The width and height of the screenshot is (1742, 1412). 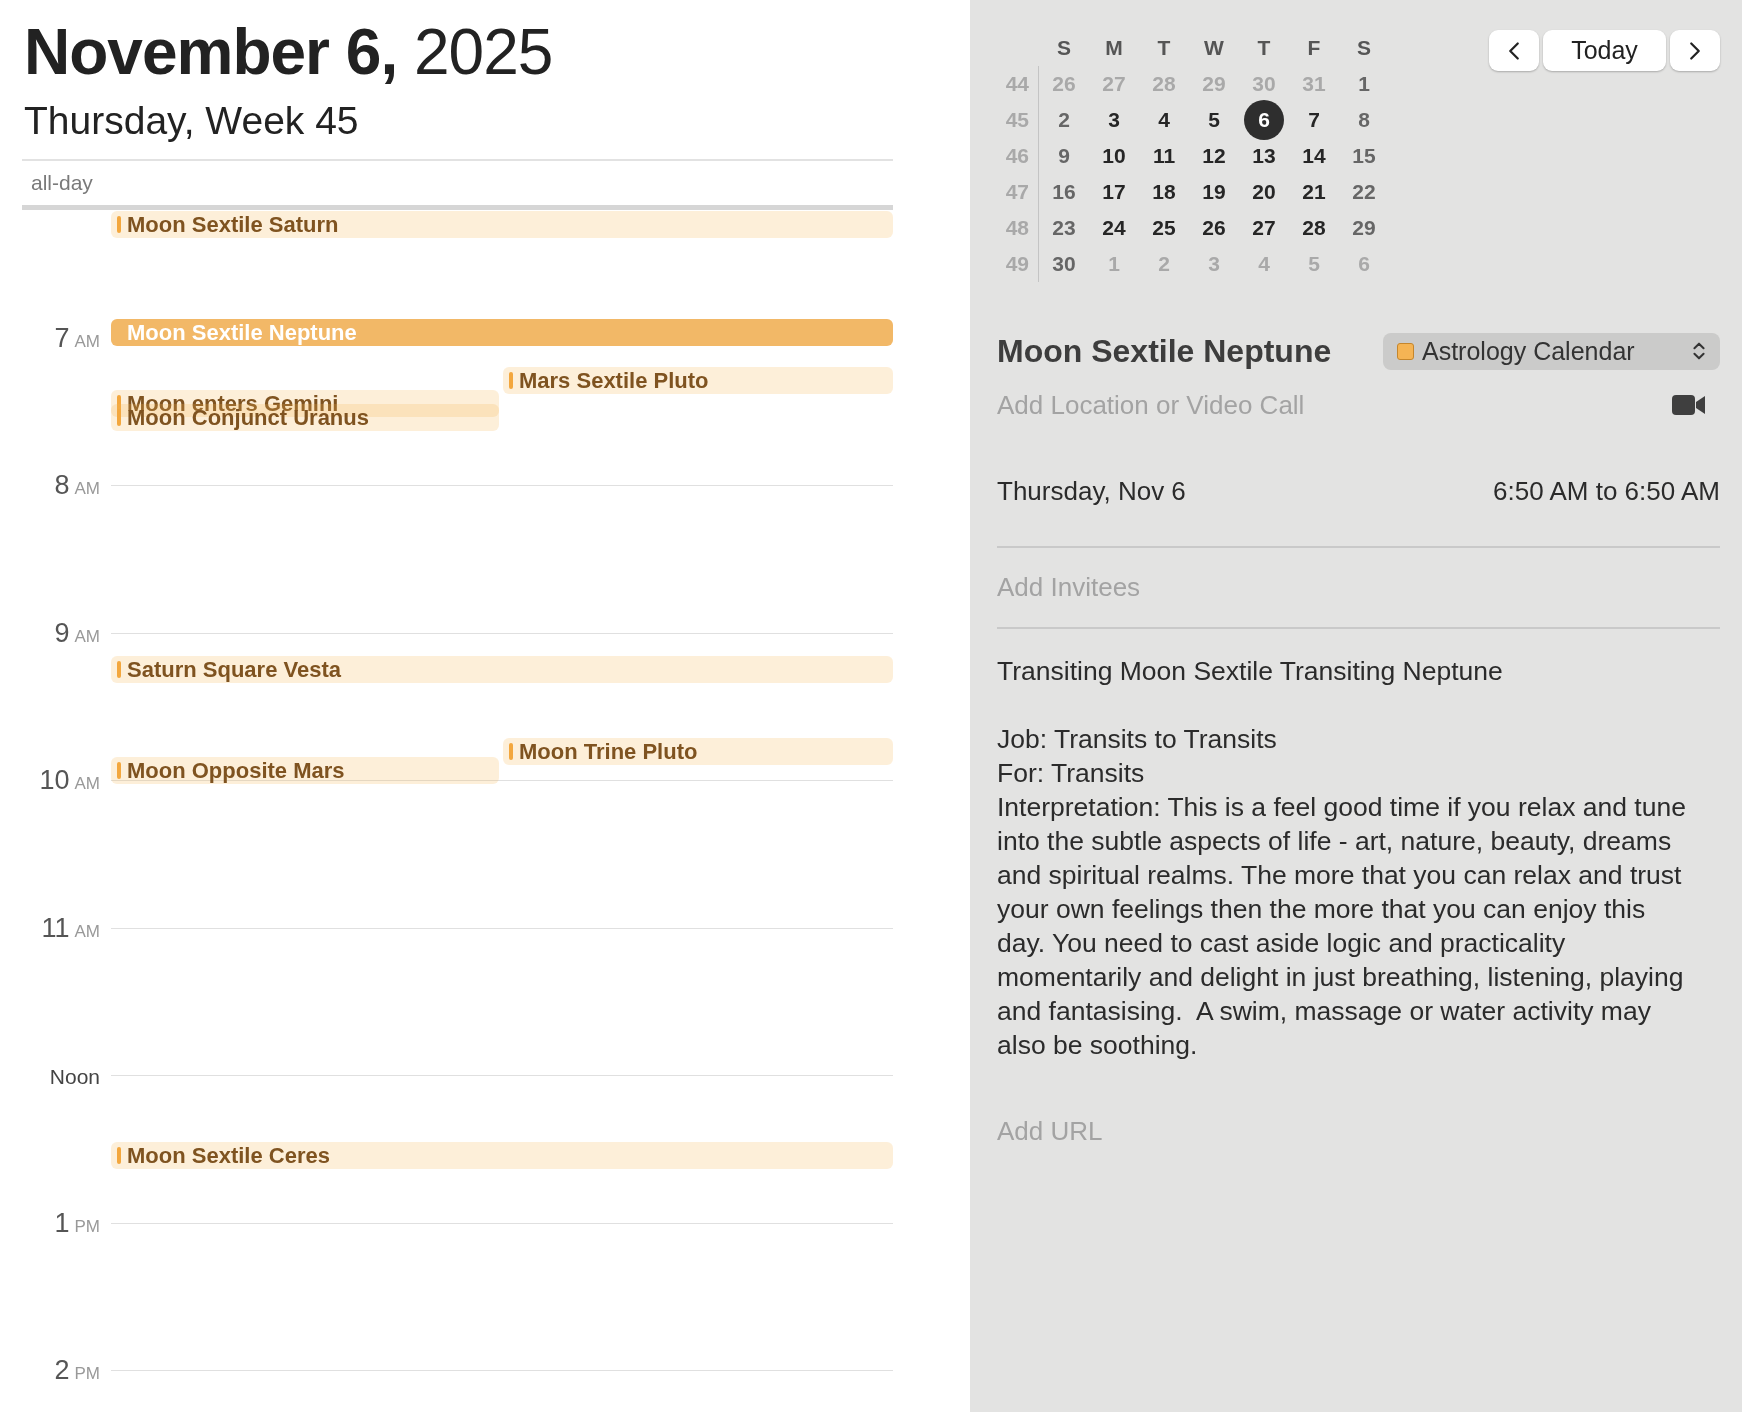 I want to click on calendar-day: 6, so click(x=1264, y=120).